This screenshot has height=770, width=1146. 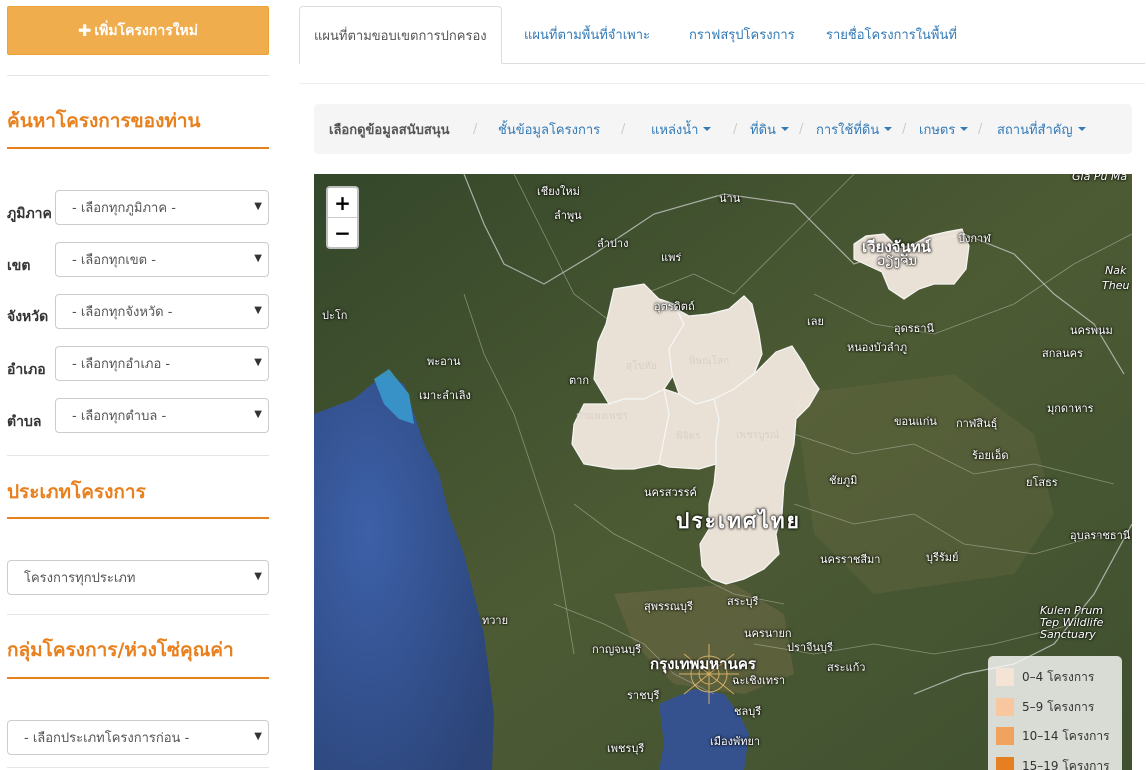 What do you see at coordinates (641, 366) in the screenshot?
I see `map-label: สุโขทัย` at bounding box center [641, 366].